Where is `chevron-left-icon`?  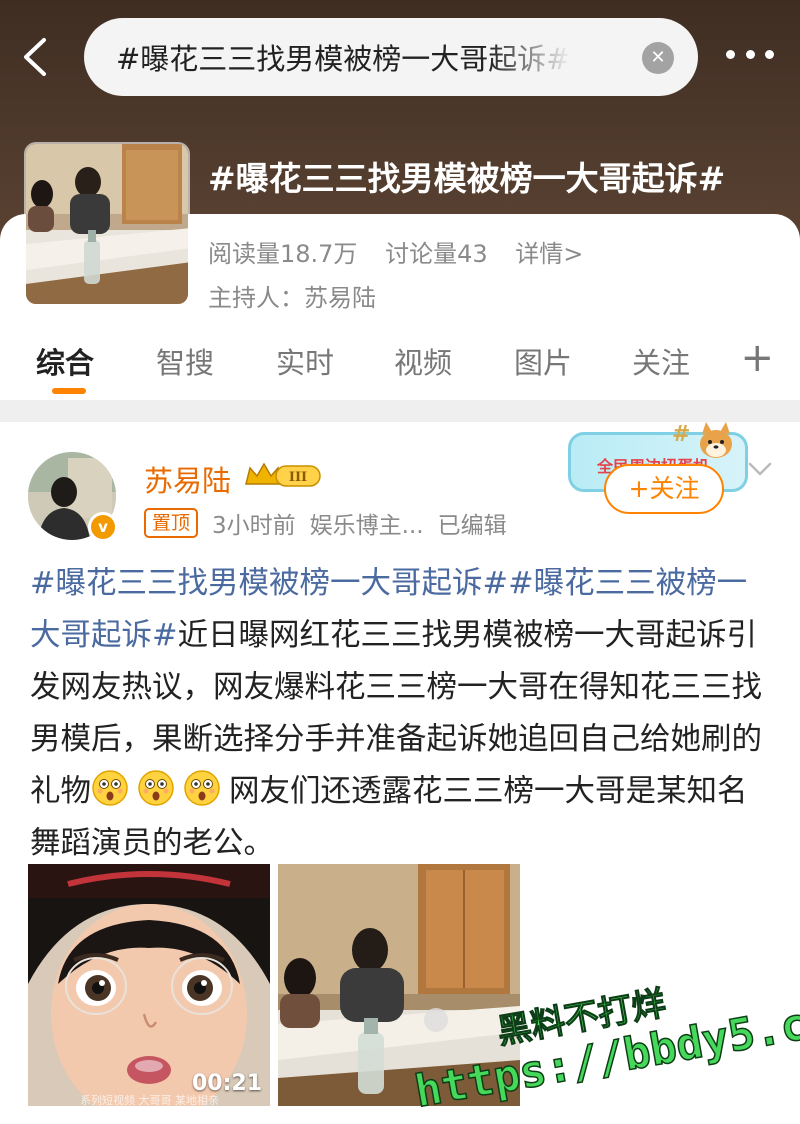
chevron-left-icon is located at coordinates (35, 57).